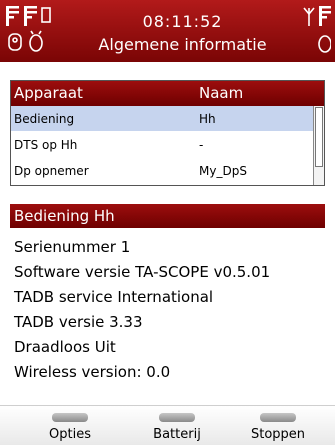  Describe the element at coordinates (65, 347) in the screenshot. I see `detail-wireless: Draadloos Uit` at that location.